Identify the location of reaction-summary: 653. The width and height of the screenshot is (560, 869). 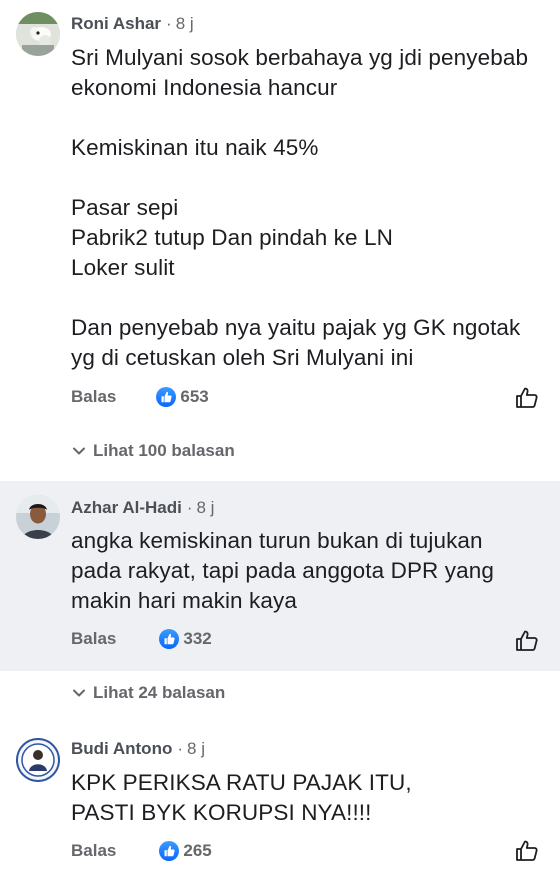
(182, 397).